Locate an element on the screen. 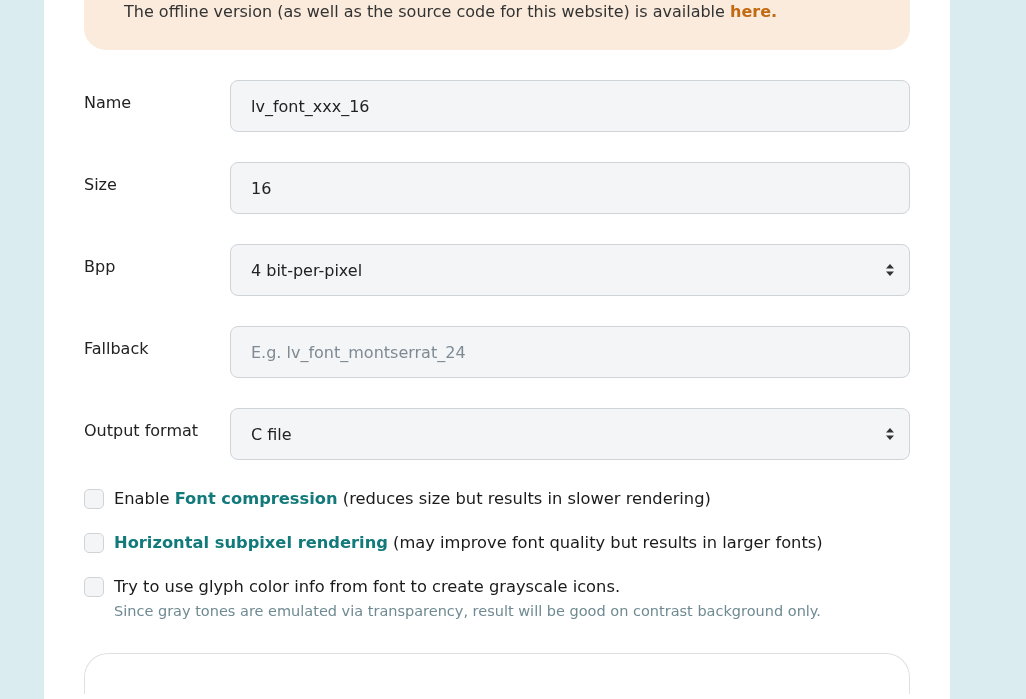 This screenshot has width=1026, height=699. input-field: 16 is located at coordinates (570, 188).